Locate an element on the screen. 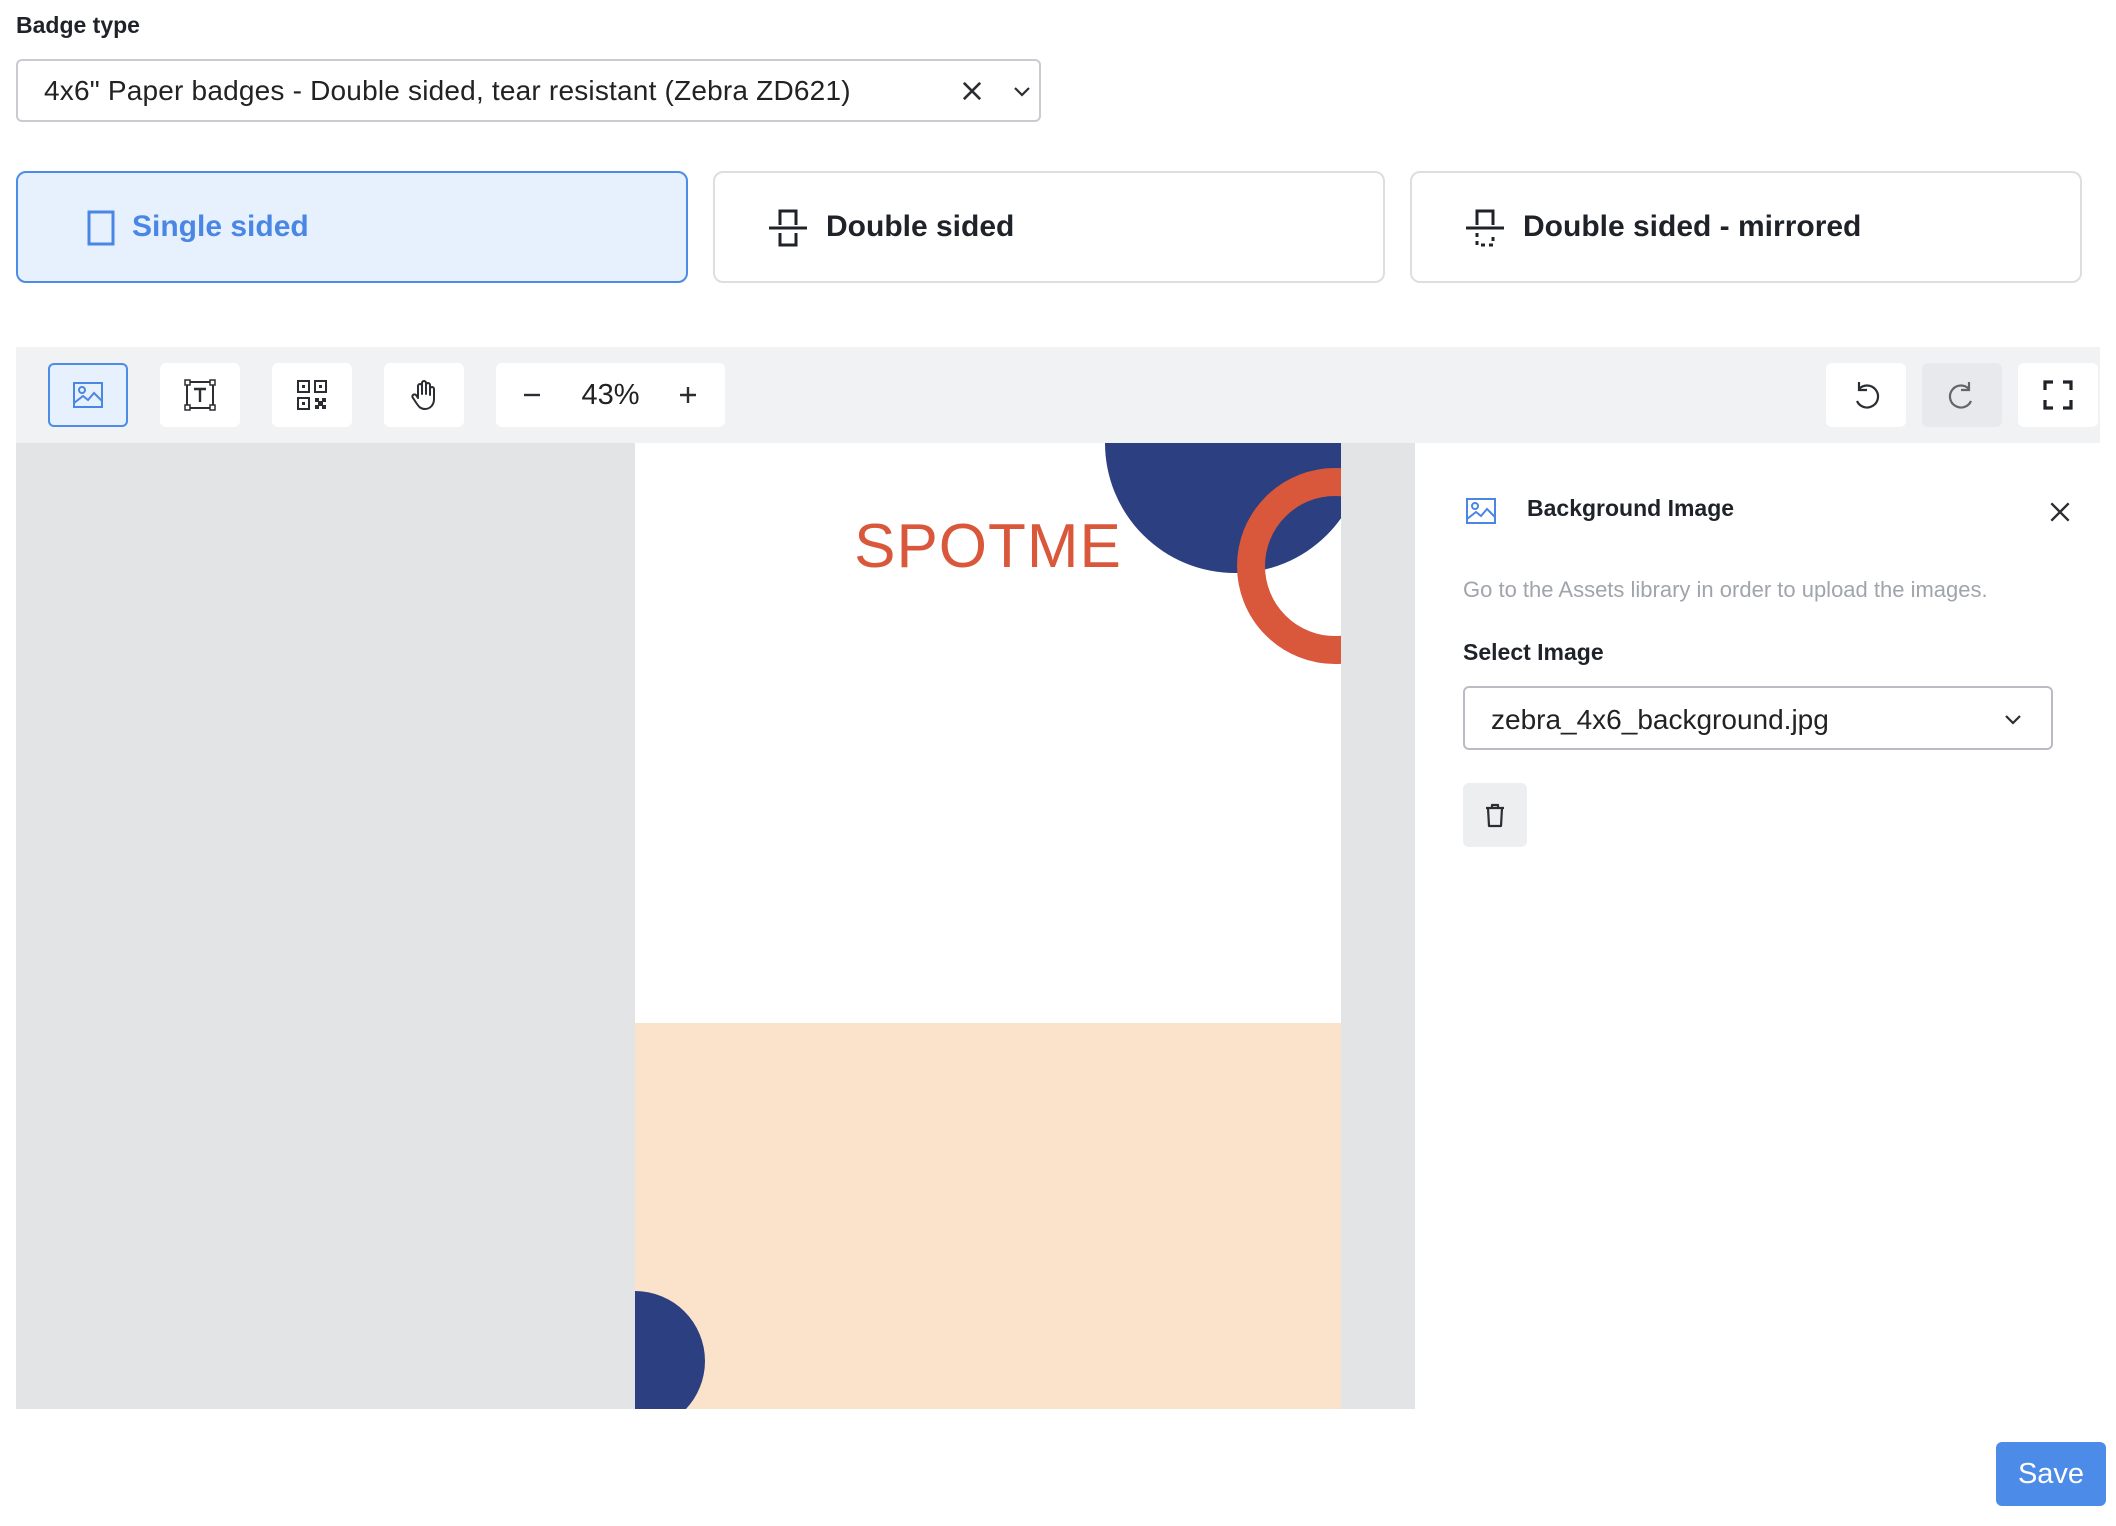 The width and height of the screenshot is (2116, 1526). pan-tool-button is located at coordinates (424, 395).